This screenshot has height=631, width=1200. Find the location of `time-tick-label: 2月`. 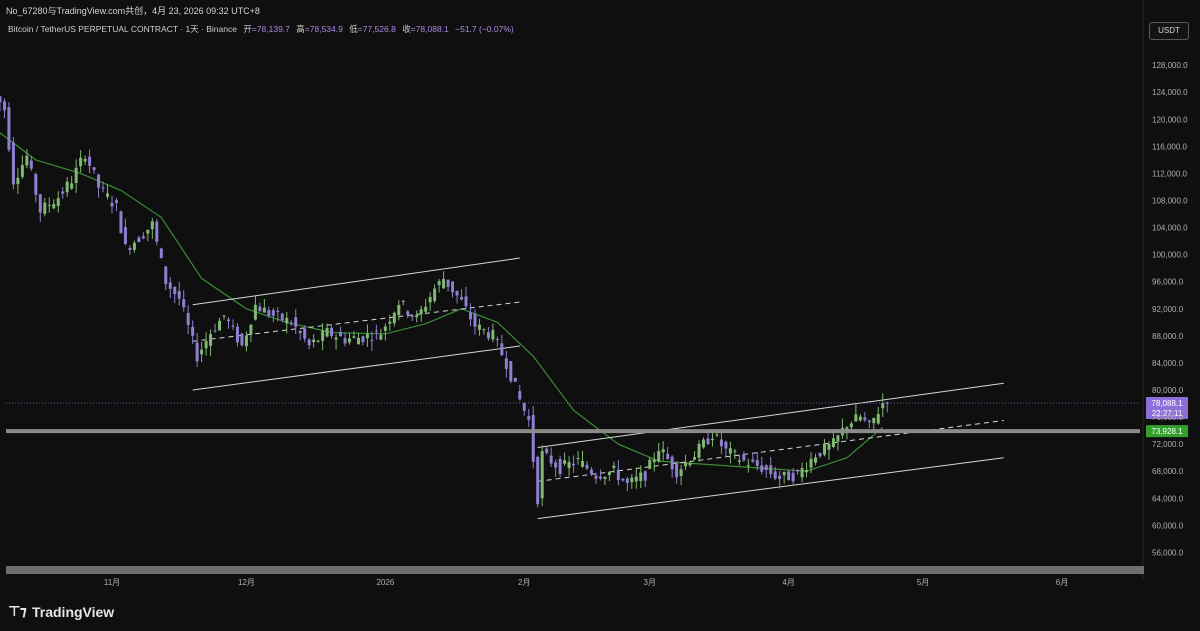

time-tick-label: 2月 is located at coordinates (524, 582).